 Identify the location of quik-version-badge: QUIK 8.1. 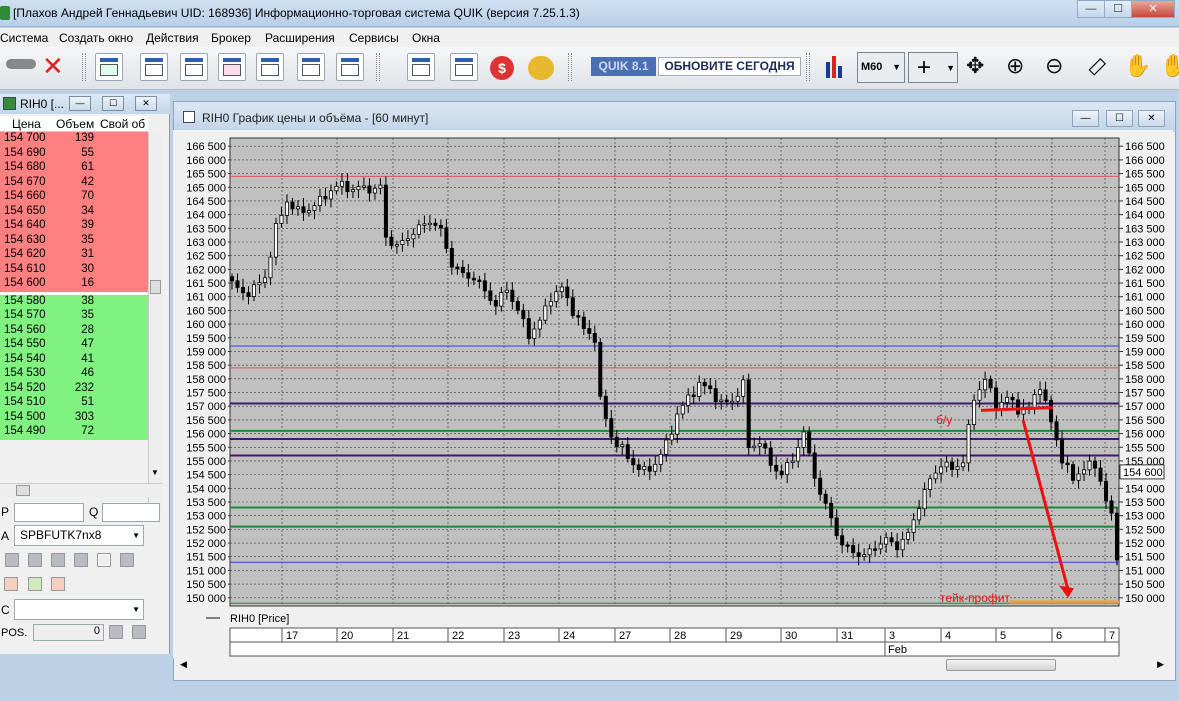
(623, 66).